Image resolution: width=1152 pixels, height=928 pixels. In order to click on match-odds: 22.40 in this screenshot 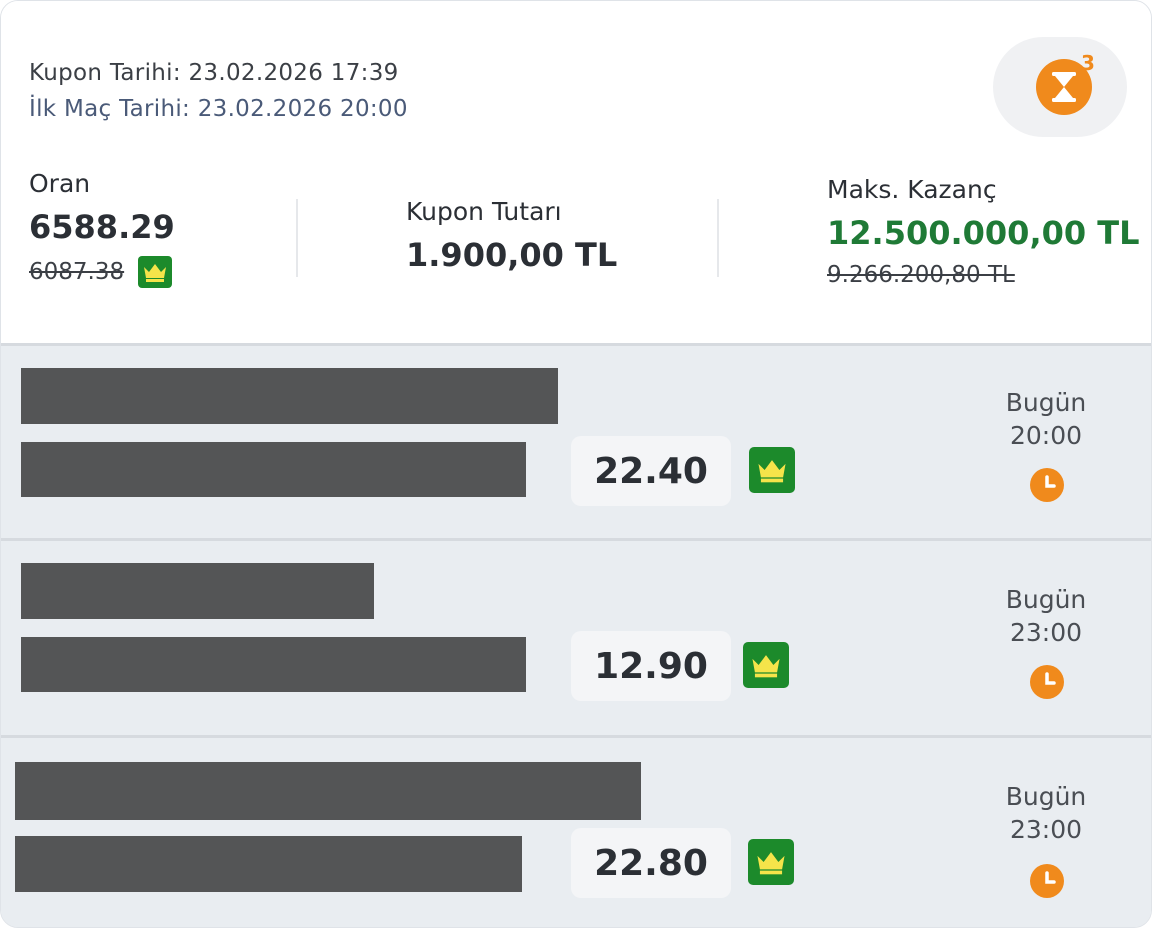, I will do `click(651, 471)`.